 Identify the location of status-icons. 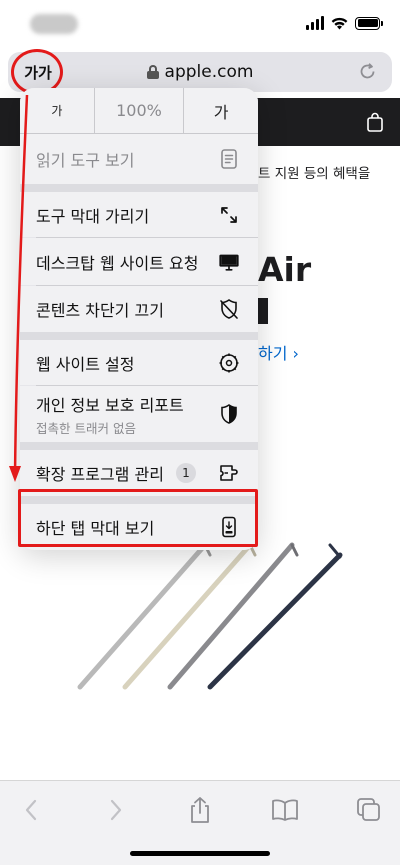
(344, 23).